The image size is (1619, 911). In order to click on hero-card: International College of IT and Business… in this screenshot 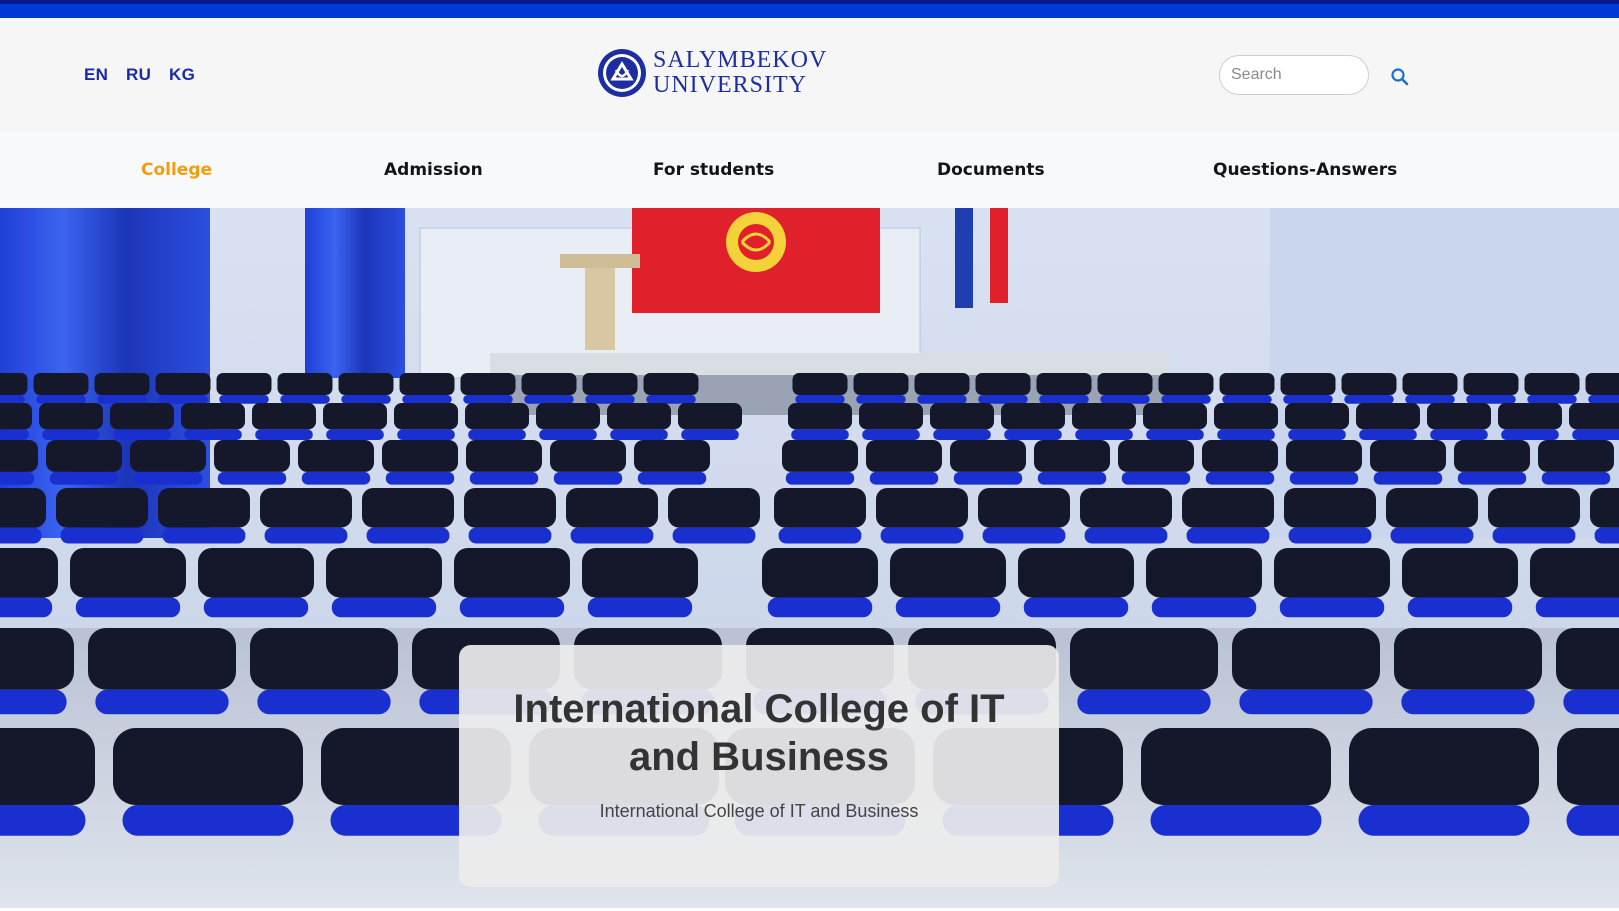, I will do `click(759, 766)`.